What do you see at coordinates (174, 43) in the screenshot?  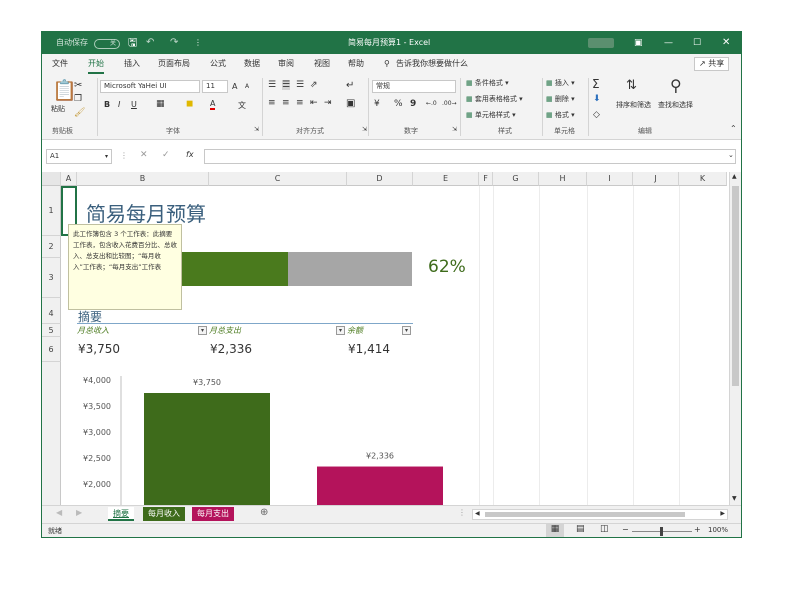 I see `redo-icon: ↷` at bounding box center [174, 43].